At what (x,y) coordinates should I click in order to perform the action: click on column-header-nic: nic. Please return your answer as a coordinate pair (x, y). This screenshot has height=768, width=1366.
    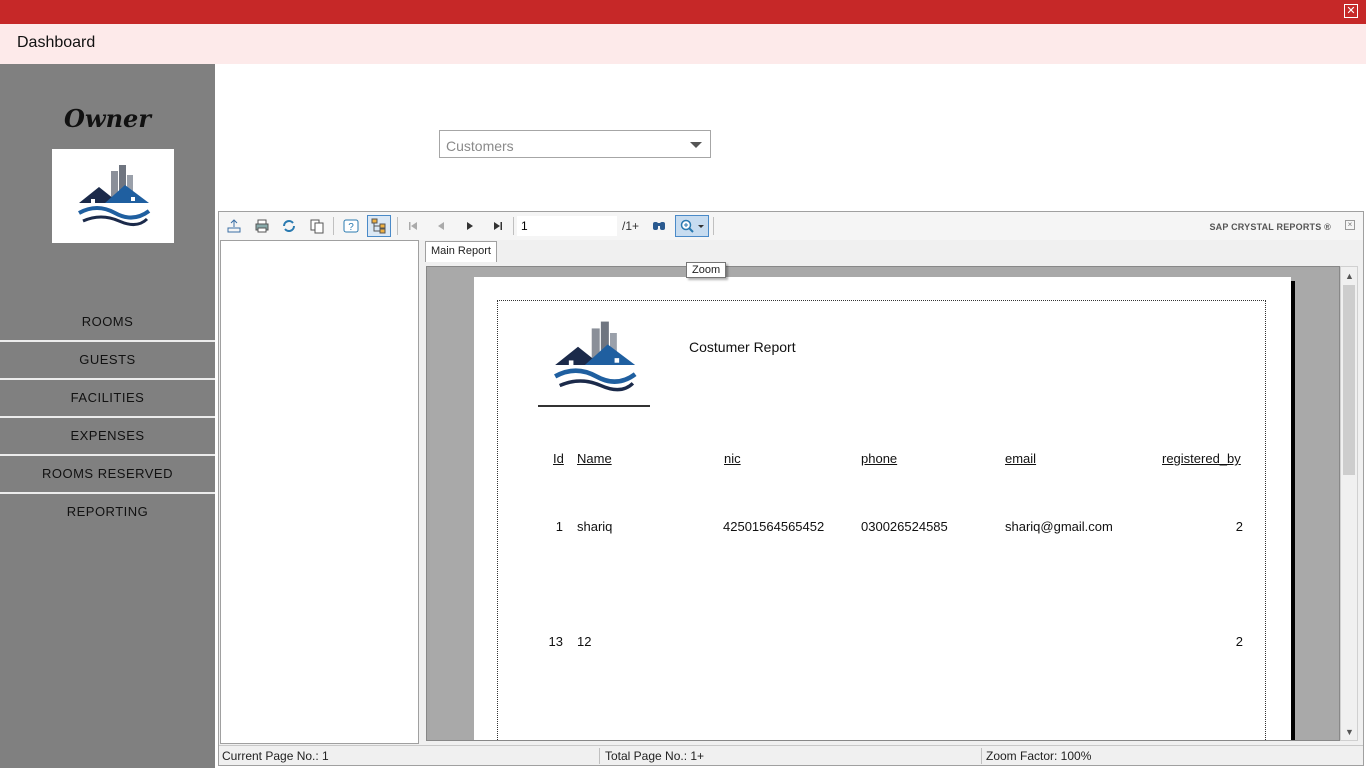
    Looking at the image, I should click on (732, 458).